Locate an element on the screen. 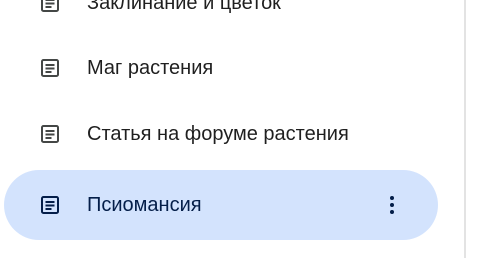  nav-item-label: Заклинание и цветок is located at coordinates (184, 7).